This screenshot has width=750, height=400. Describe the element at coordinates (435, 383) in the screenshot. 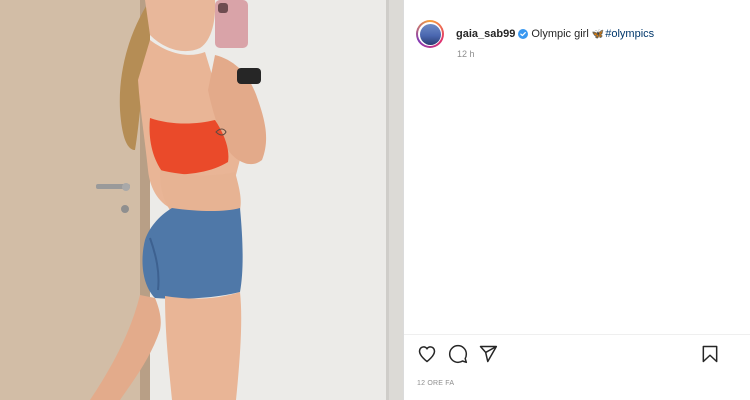

I see `post-date: 12 ORE FA` at that location.